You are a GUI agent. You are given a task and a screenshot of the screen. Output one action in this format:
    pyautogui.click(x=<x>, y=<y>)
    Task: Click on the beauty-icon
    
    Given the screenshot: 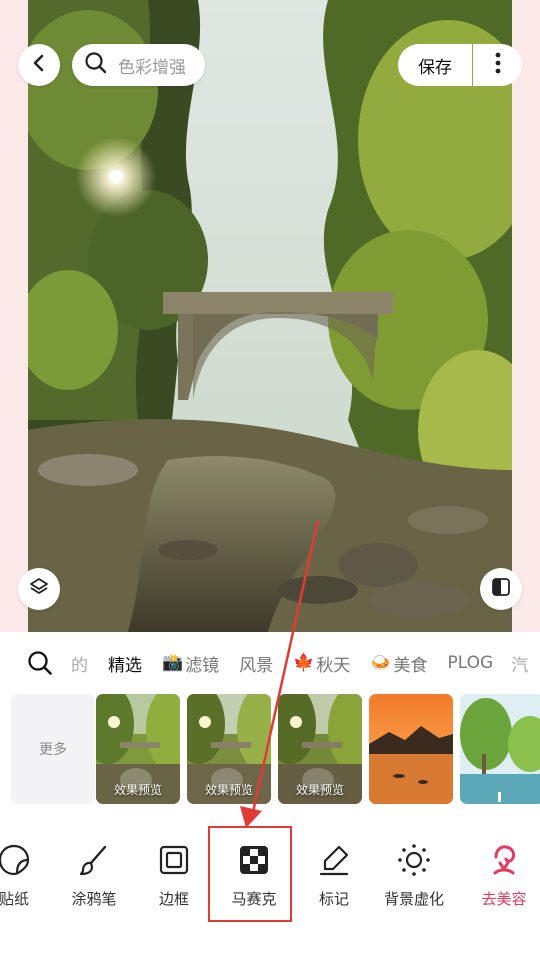 What is the action you would take?
    pyautogui.click(x=504, y=862)
    